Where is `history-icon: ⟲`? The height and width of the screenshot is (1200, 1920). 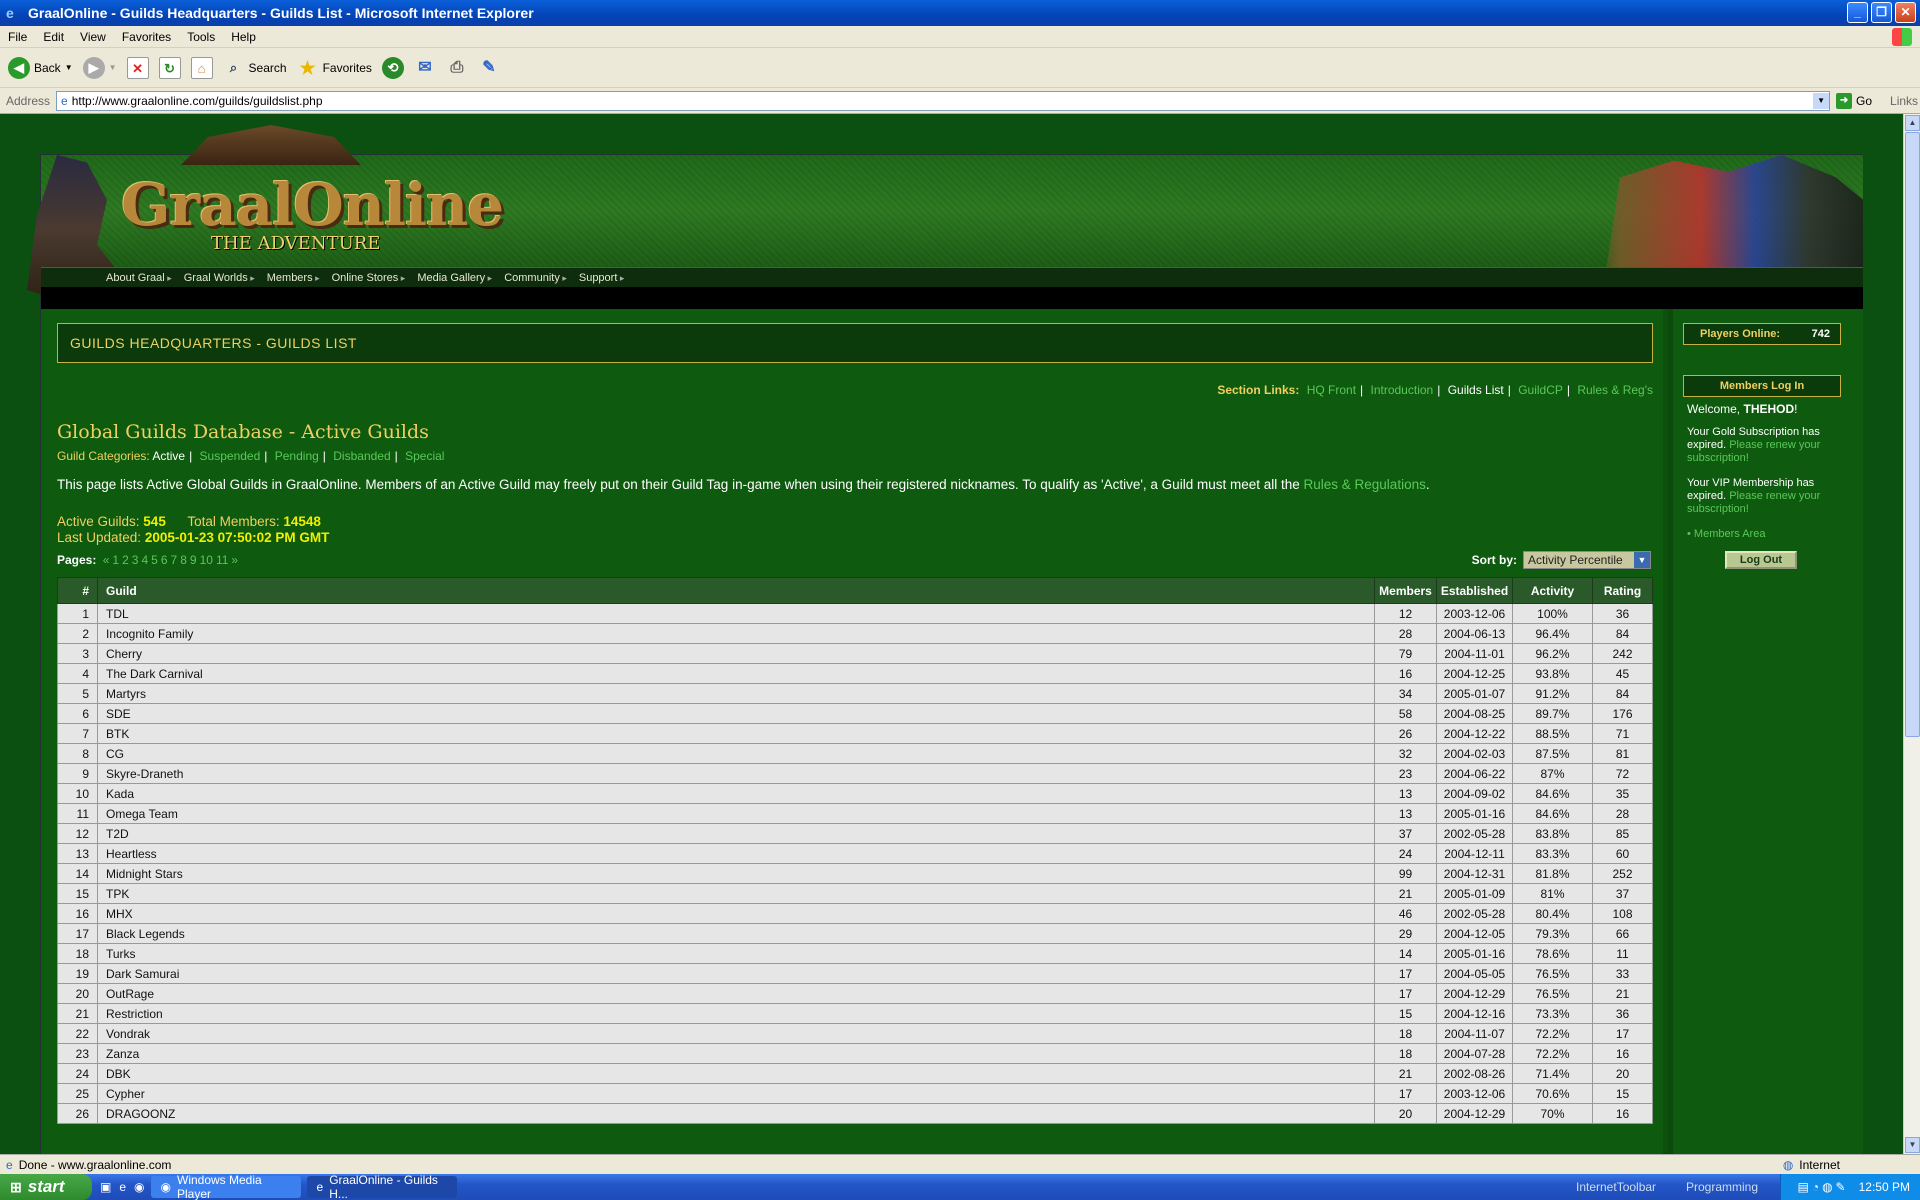 history-icon: ⟲ is located at coordinates (392, 67).